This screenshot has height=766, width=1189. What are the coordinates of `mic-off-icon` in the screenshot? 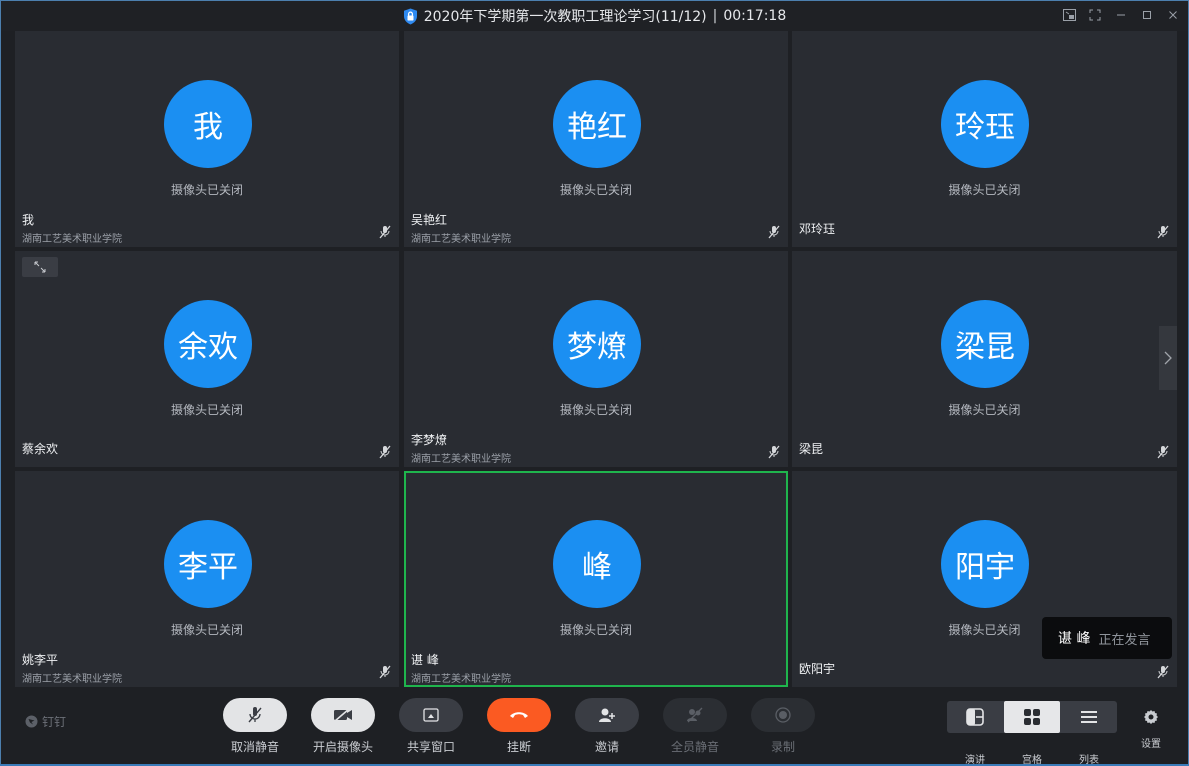 It's located at (255, 715).